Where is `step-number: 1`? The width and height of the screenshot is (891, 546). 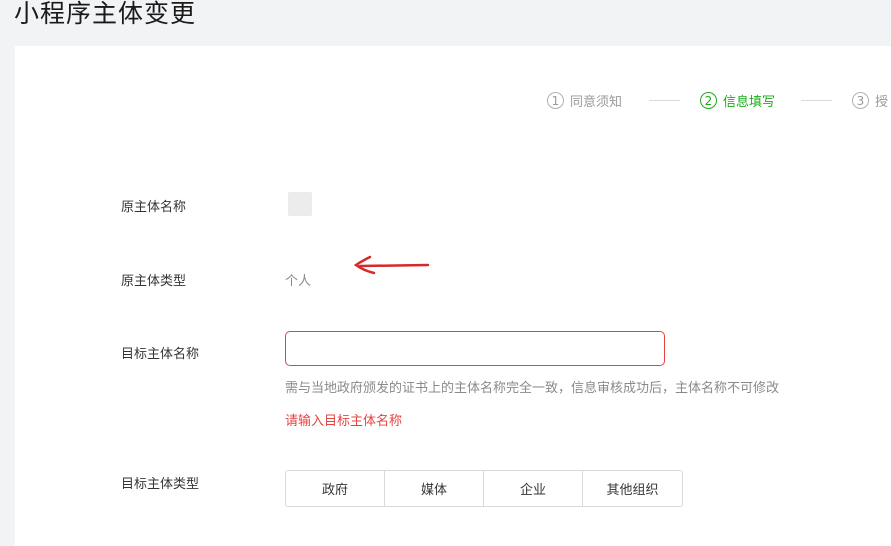 step-number: 1 is located at coordinates (555, 100).